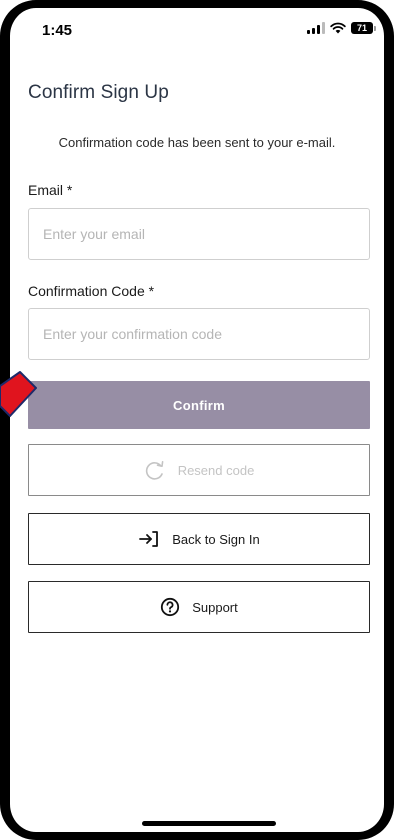  I want to click on resend-code-button: Resend code, so click(199, 470).